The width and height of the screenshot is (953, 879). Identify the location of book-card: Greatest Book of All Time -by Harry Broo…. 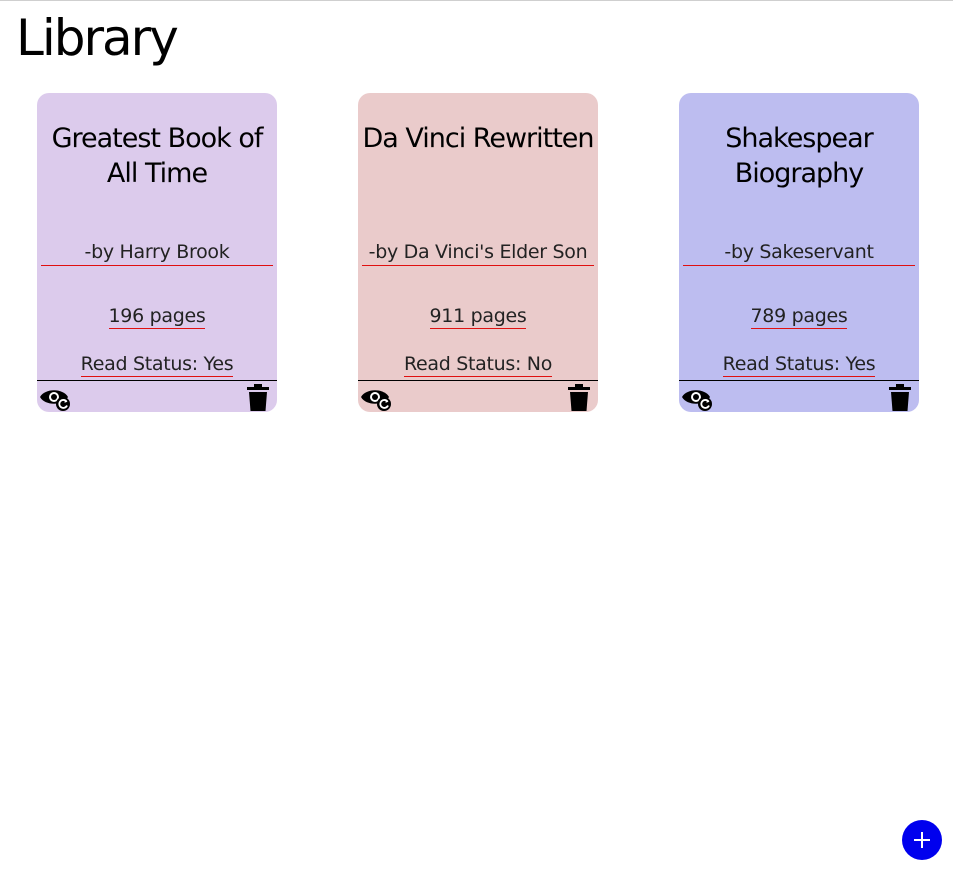
(157, 252).